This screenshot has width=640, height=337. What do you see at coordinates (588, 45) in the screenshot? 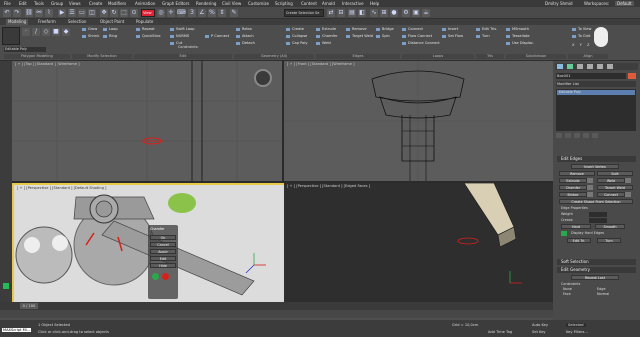
I see `align-z-button: Z` at bounding box center [588, 45].